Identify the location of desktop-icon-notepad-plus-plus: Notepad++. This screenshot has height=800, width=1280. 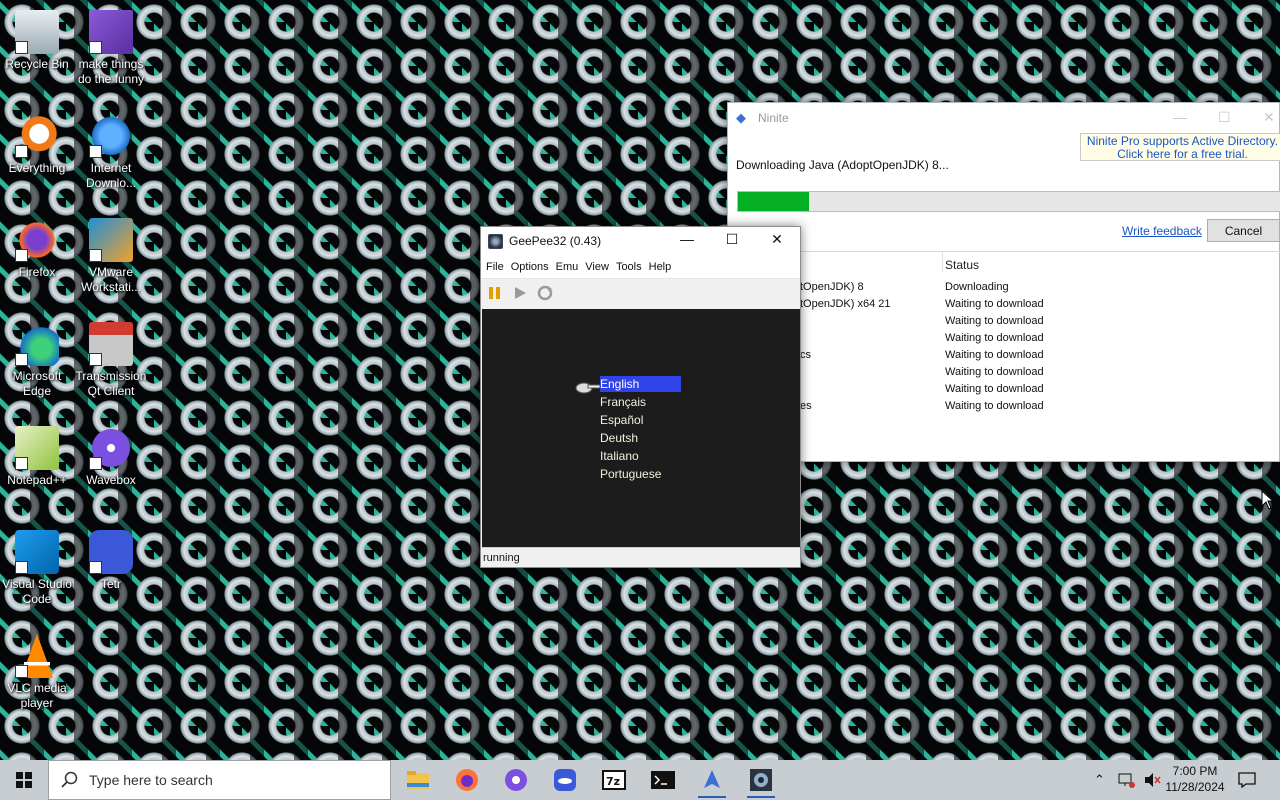
(37, 457).